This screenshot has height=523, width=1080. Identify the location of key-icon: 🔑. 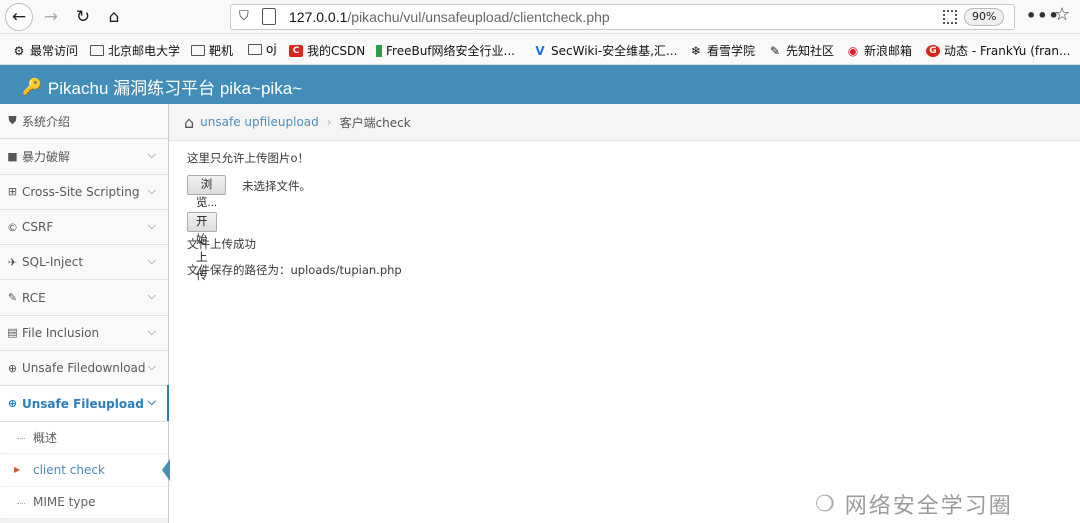
(32, 87).